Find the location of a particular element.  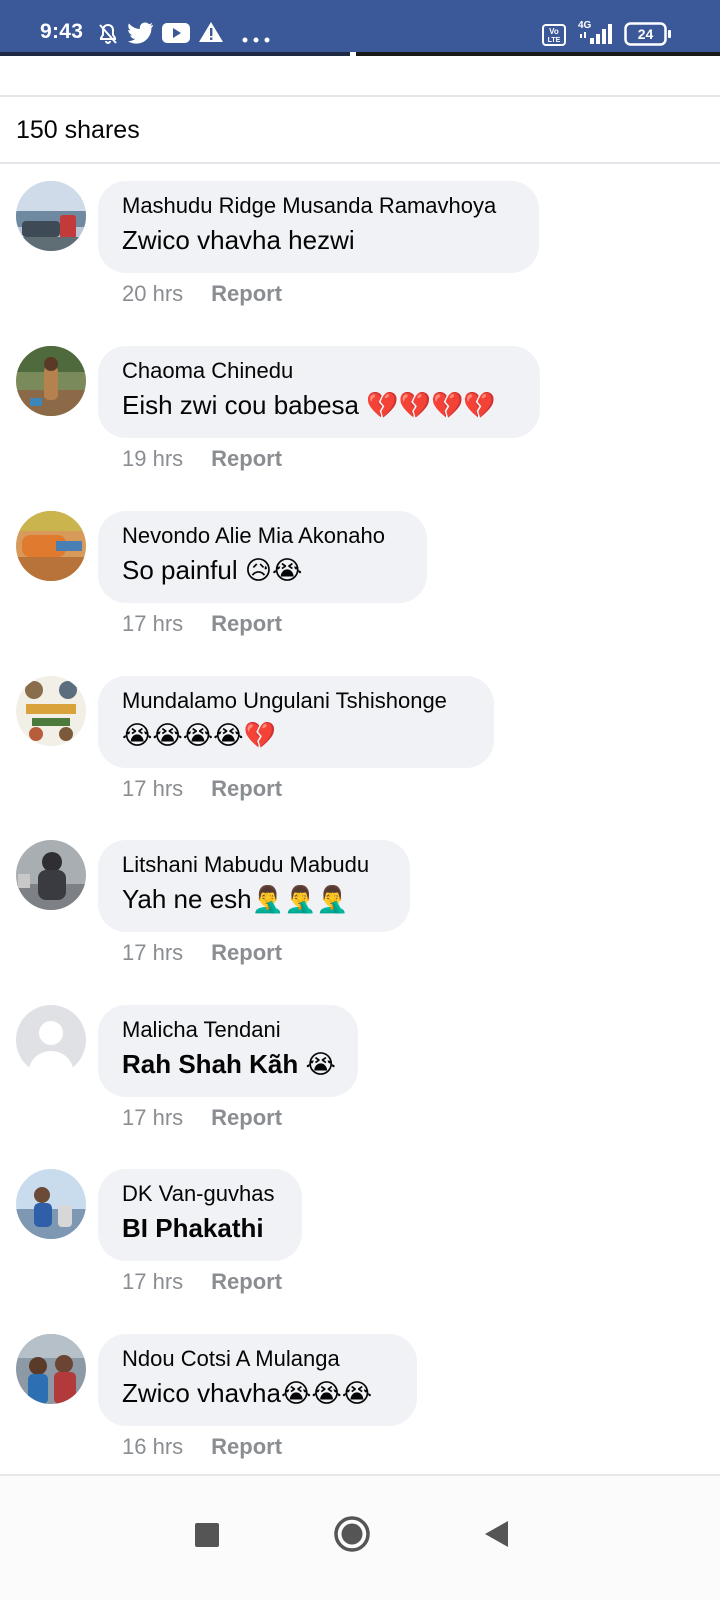

svg-text: LTE is located at coordinates (554, 40).